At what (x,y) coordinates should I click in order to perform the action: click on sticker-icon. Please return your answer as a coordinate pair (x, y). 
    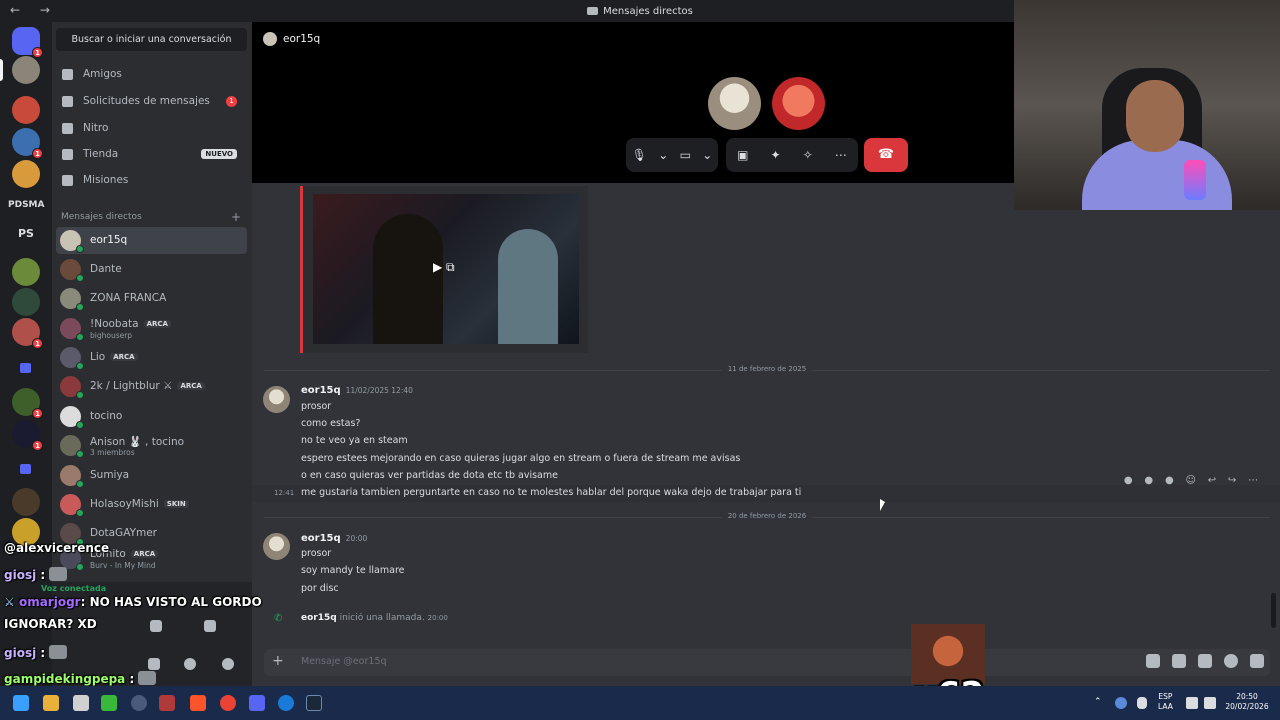
    Looking at the image, I should click on (1205, 661).